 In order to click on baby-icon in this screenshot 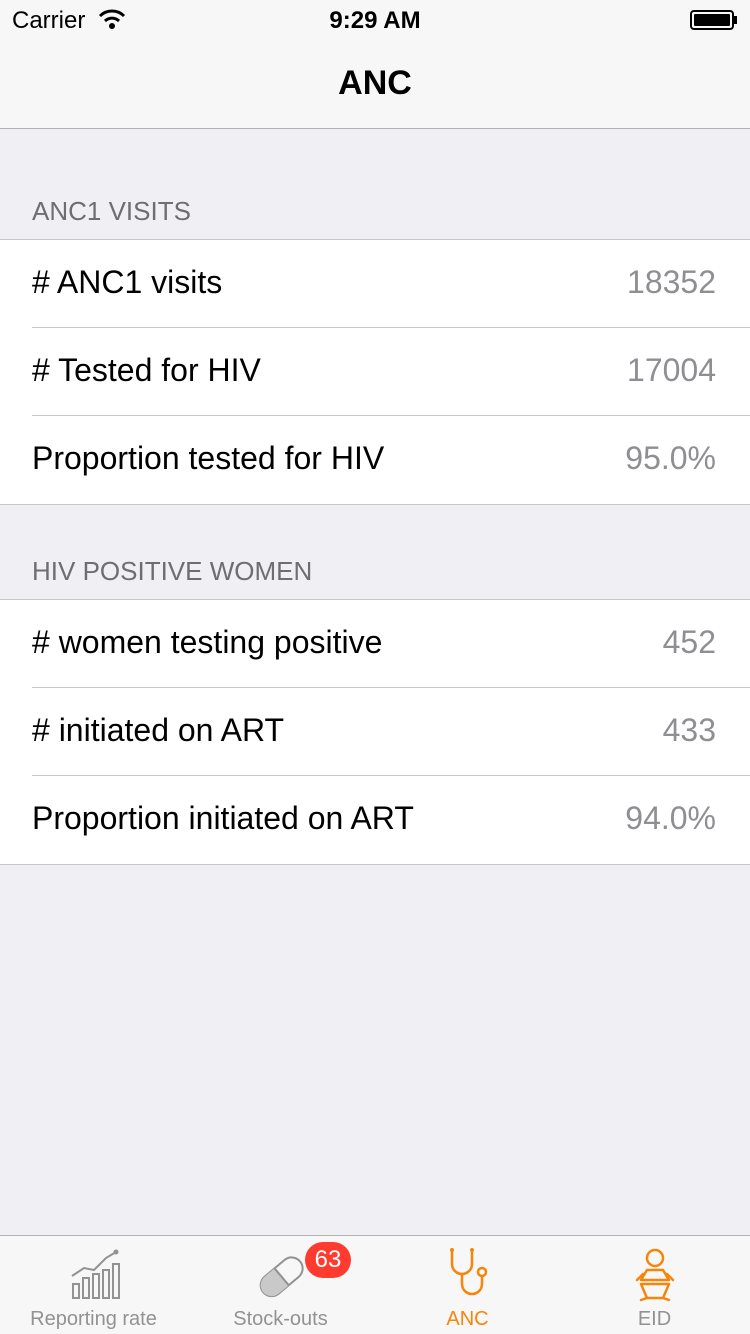, I will do `click(654, 1275)`.